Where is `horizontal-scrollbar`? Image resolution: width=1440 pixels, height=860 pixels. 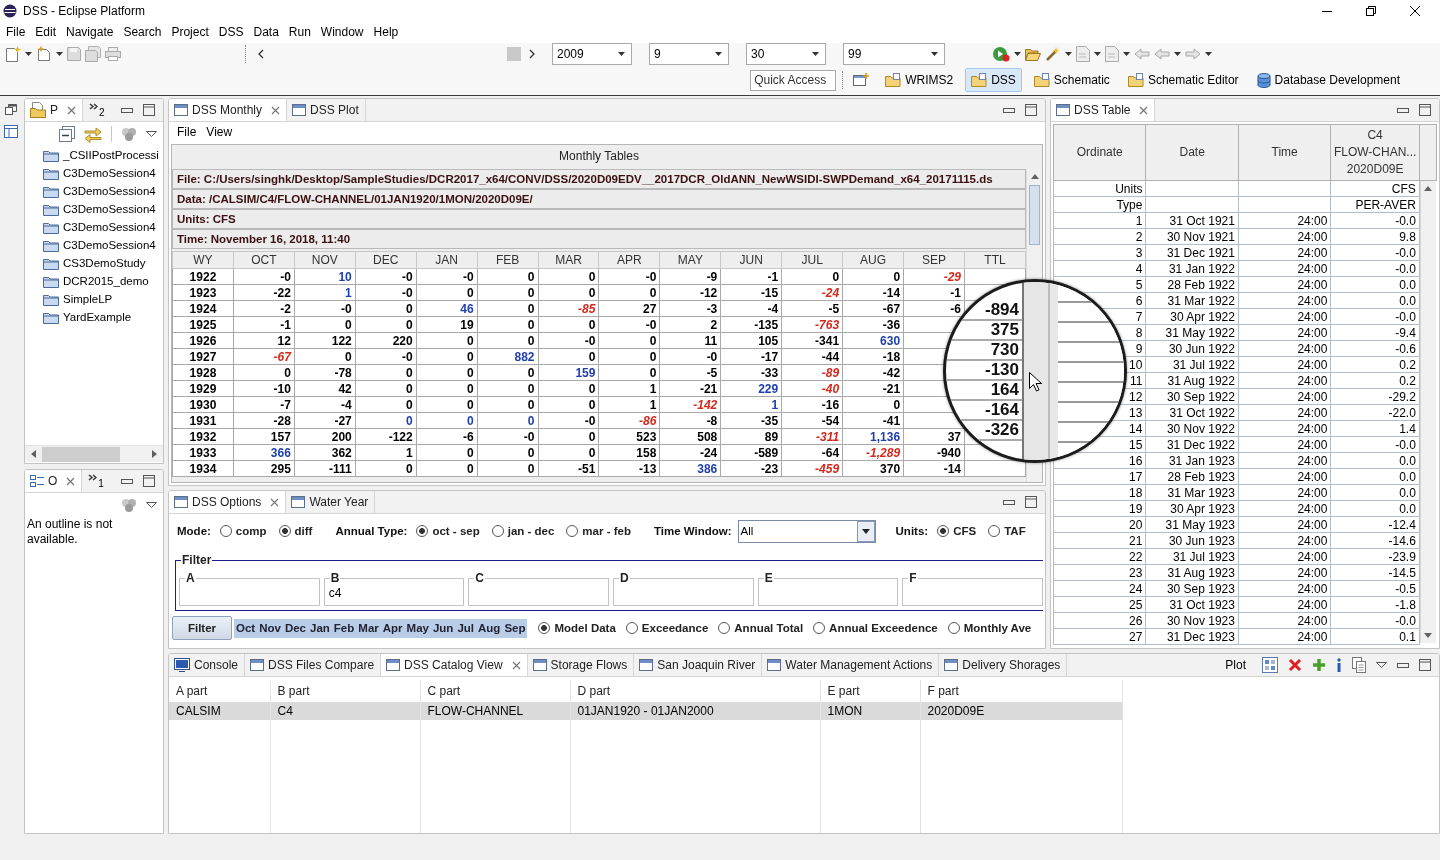
horizontal-scrollbar is located at coordinates (94, 453).